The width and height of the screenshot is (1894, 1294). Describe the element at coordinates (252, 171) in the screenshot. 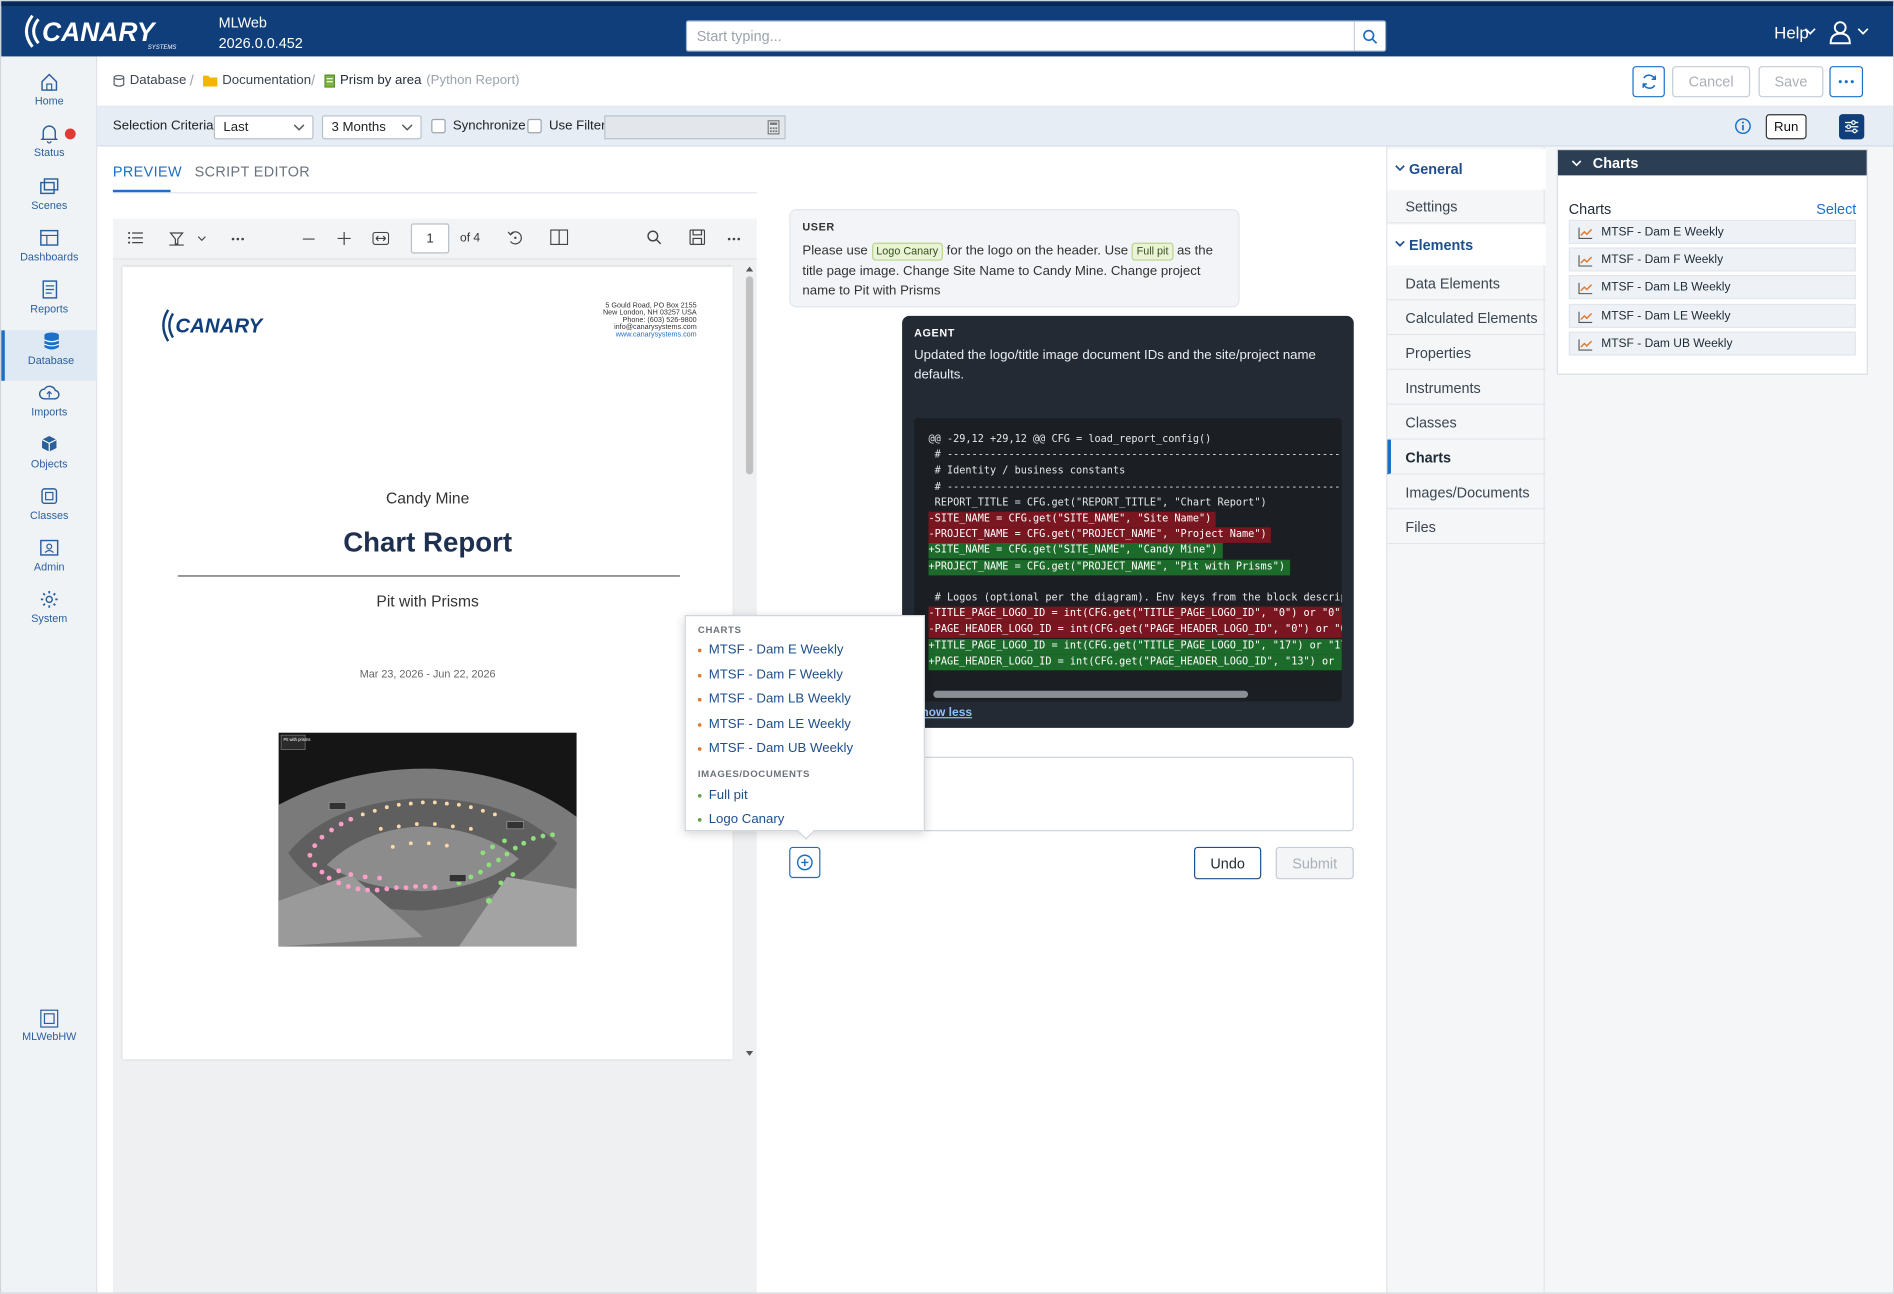

I see `tab-script-editor: SCRIPT EDITOR` at that location.